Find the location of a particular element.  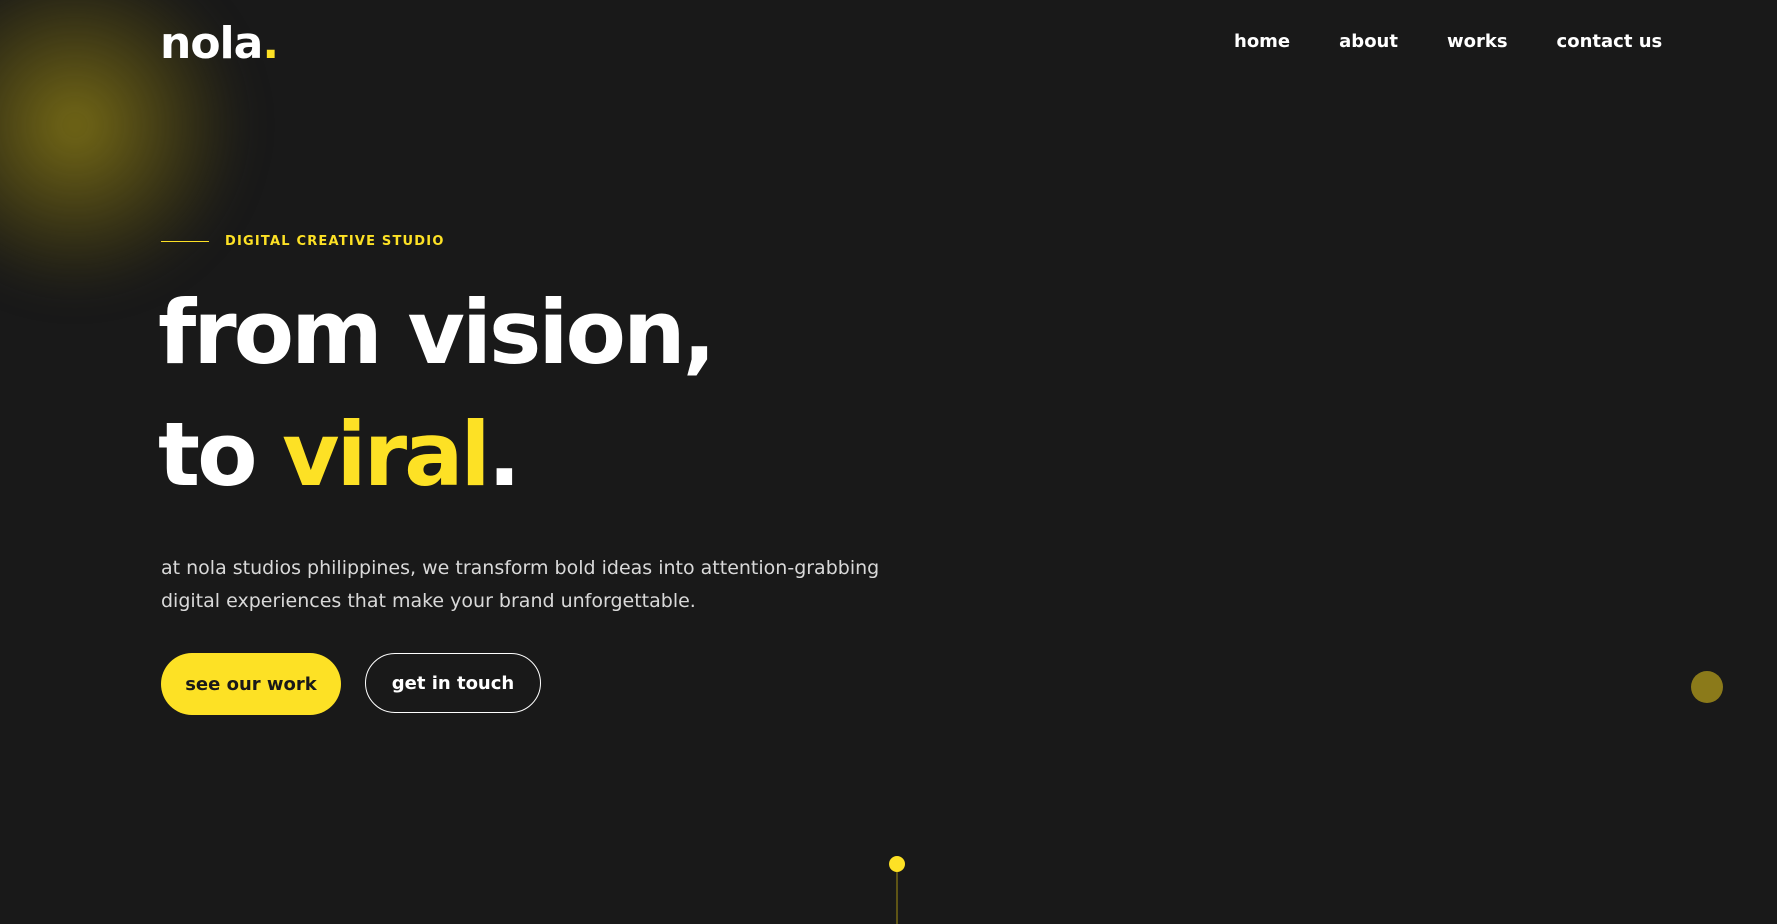

logo: nola. is located at coordinates (219, 43).